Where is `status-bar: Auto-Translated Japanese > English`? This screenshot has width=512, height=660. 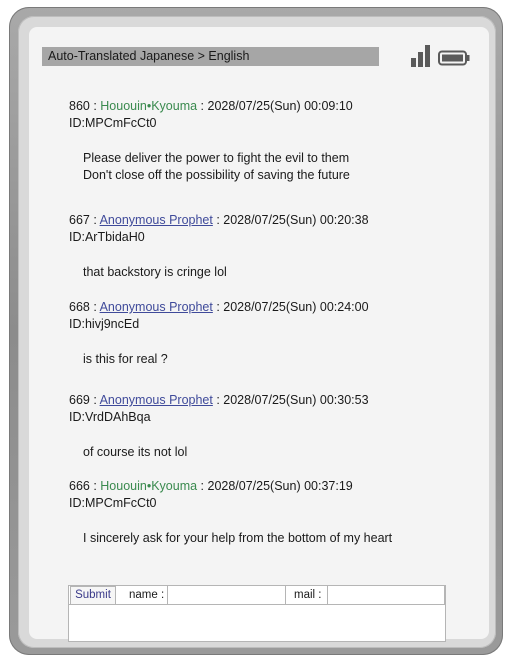 status-bar: Auto-Translated Japanese > English is located at coordinates (210, 56).